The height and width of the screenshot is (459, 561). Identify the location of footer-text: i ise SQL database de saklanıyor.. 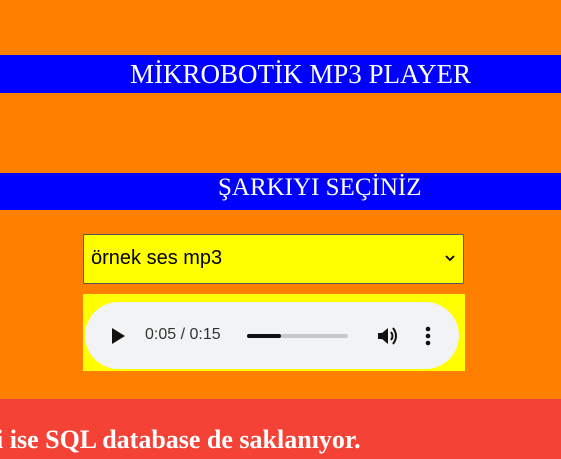
(180, 439).